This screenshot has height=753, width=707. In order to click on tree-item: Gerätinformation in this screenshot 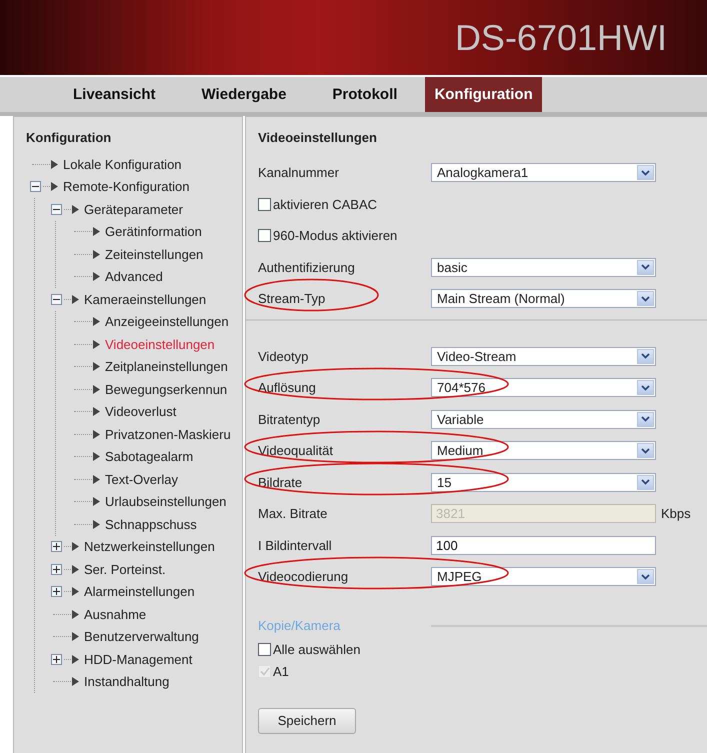, I will do `click(153, 232)`.